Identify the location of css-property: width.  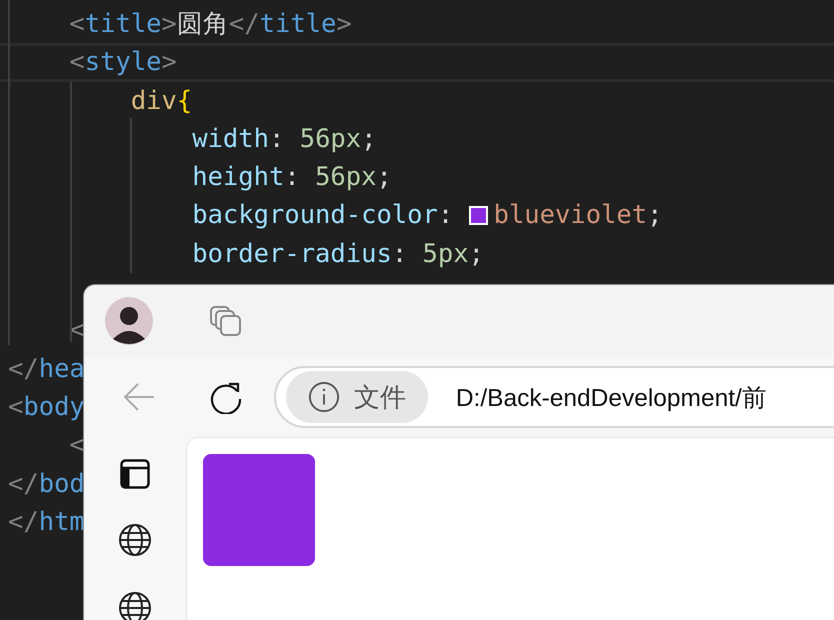
(230, 139).